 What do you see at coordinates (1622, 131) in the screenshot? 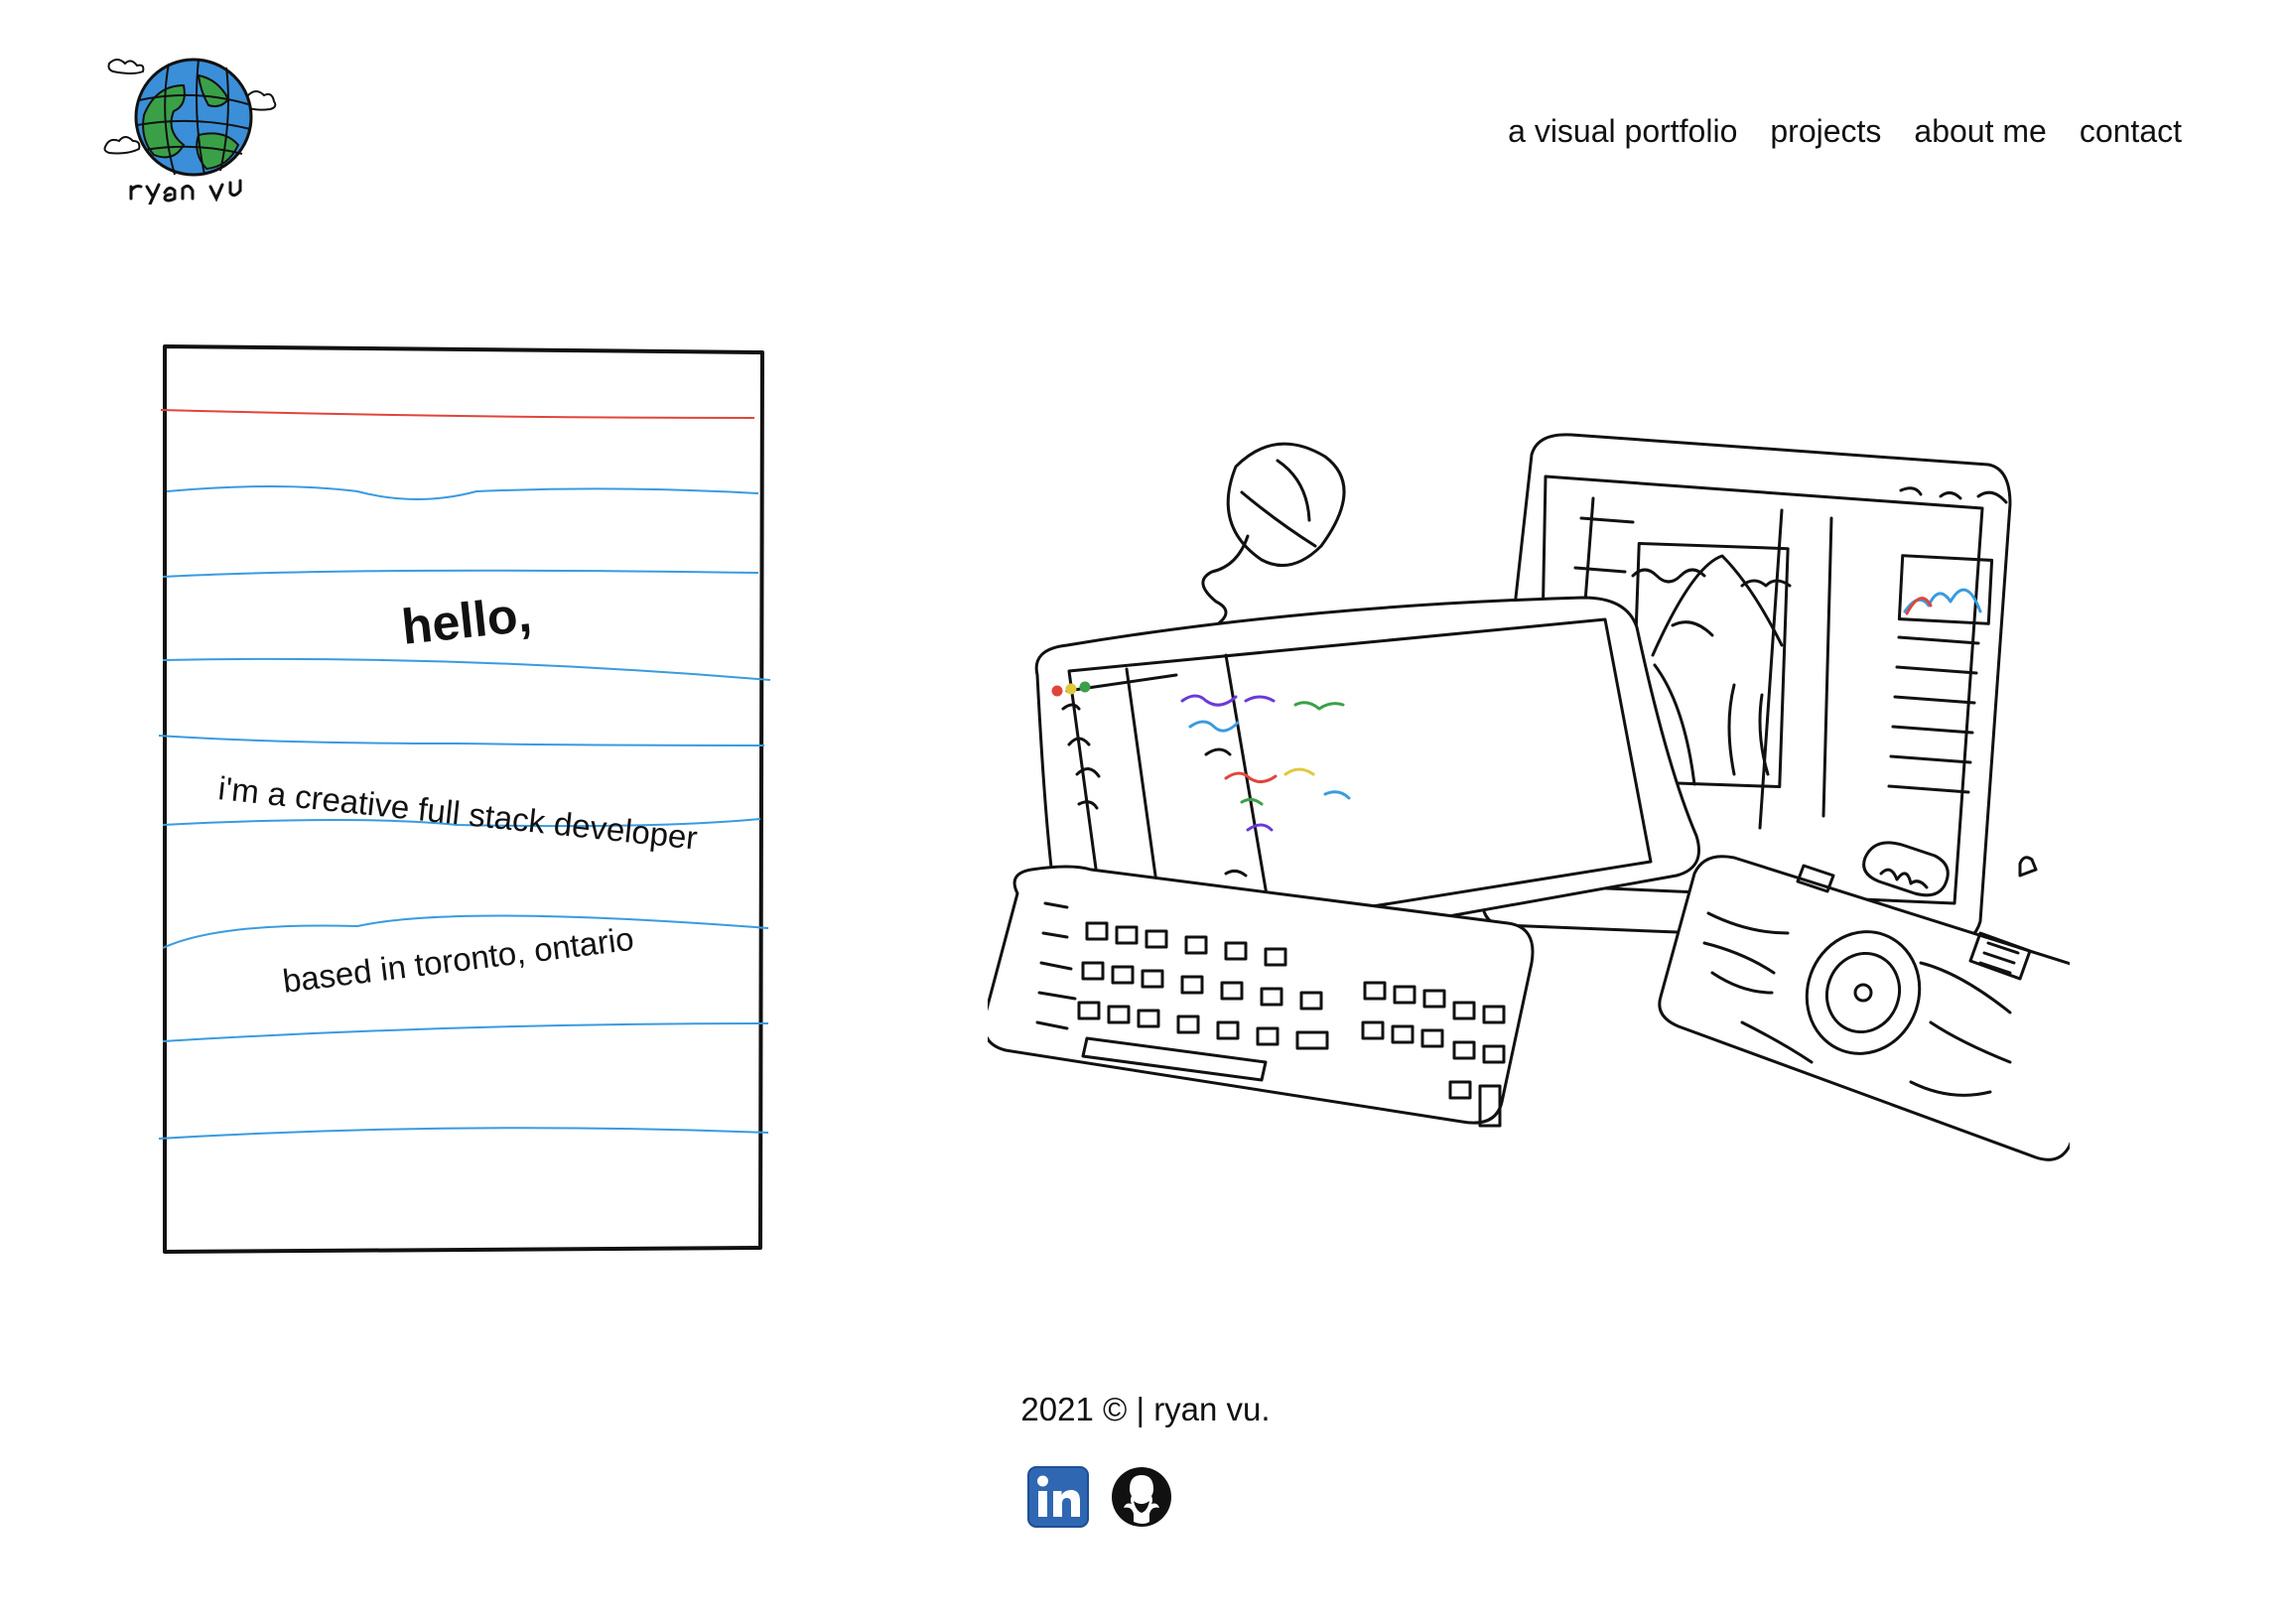
I see `nav-link-visual-portfolio: a visual portfolio` at bounding box center [1622, 131].